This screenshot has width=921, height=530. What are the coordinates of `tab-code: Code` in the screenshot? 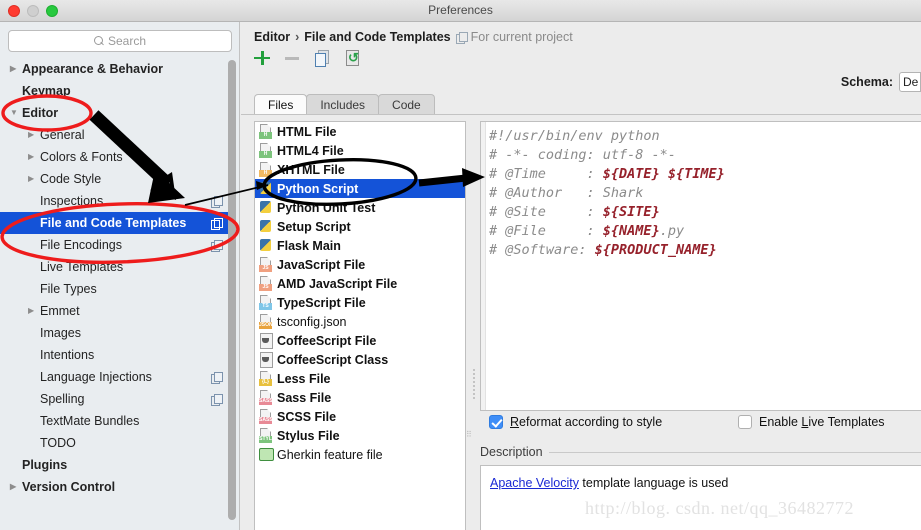 It's located at (406, 104).